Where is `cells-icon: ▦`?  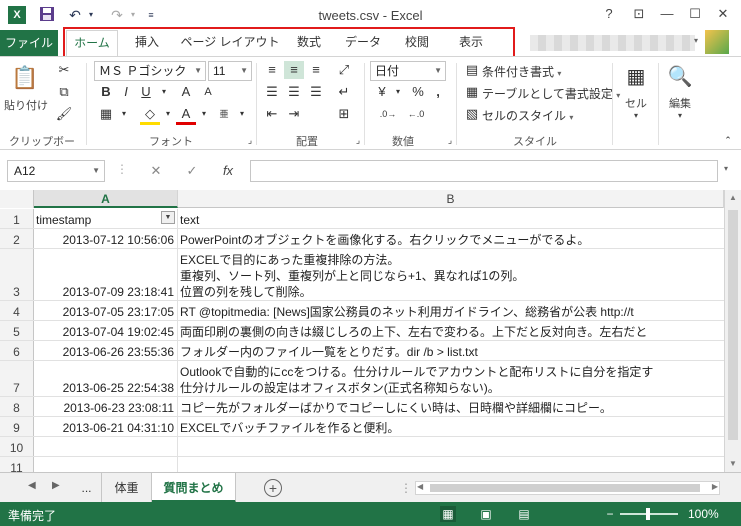 cells-icon: ▦ is located at coordinates (636, 77).